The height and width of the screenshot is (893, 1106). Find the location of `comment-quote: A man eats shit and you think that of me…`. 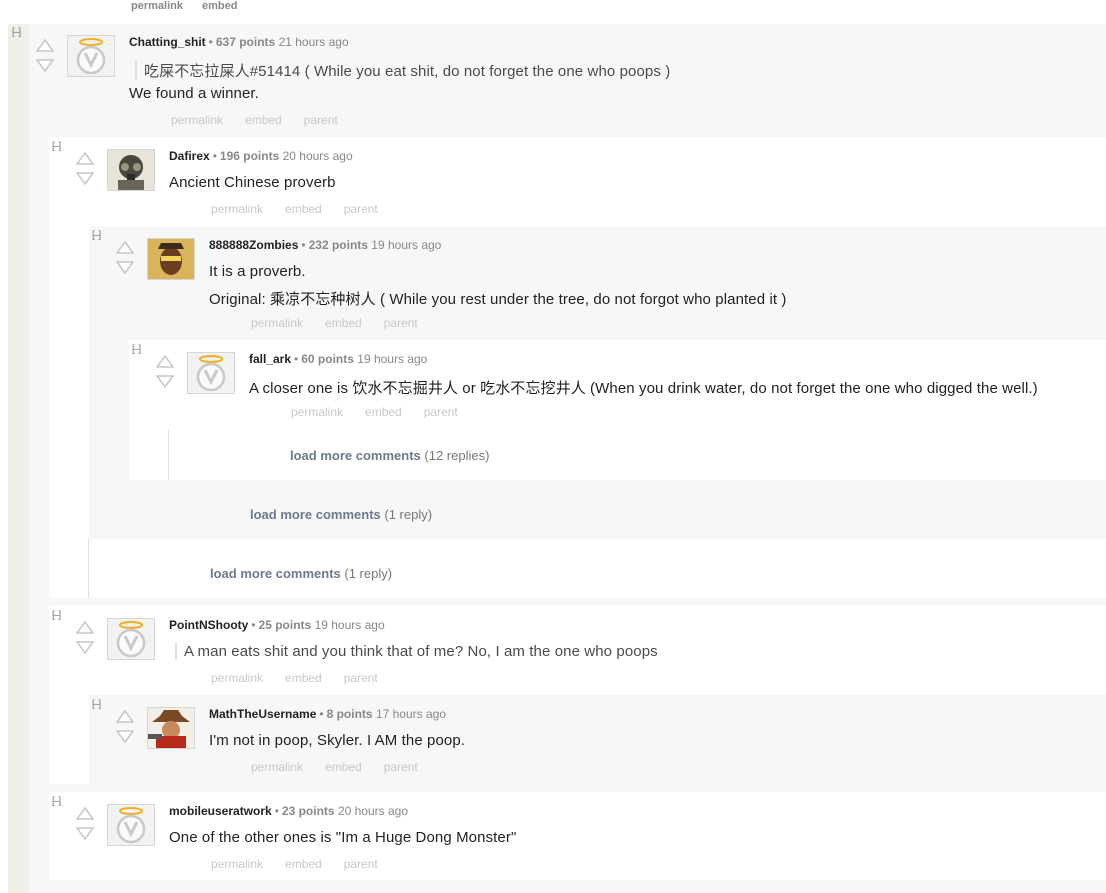

comment-quote: A man eats shit and you think that of me… is located at coordinates (416, 651).